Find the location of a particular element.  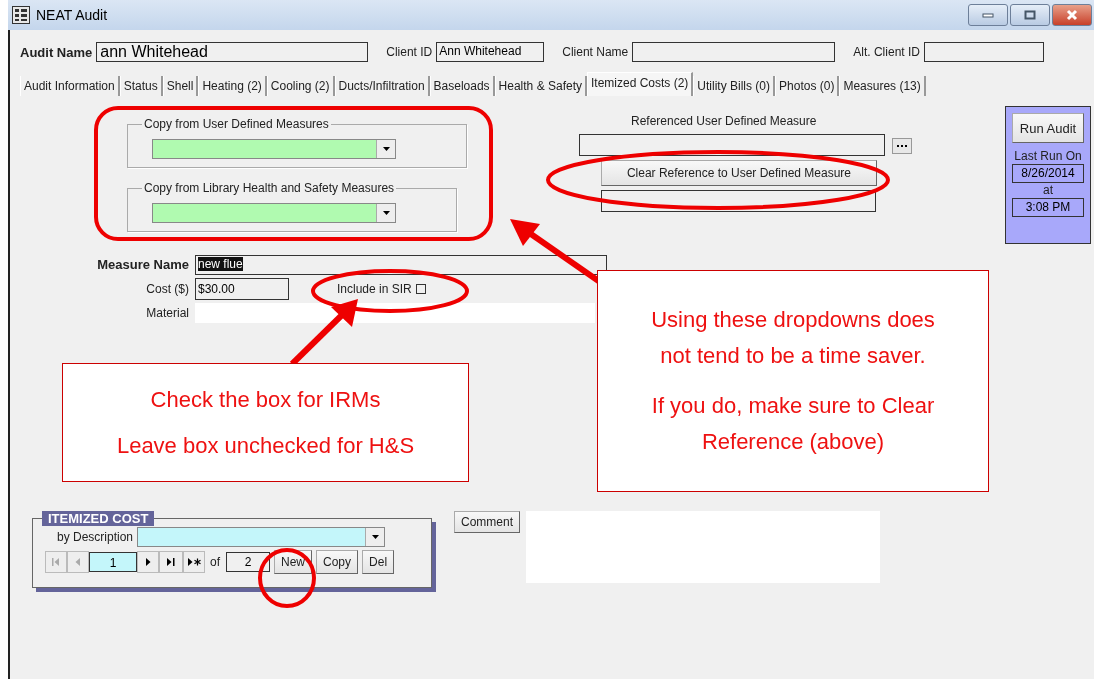

section-title: ITEMIZED COST is located at coordinates (98, 518).